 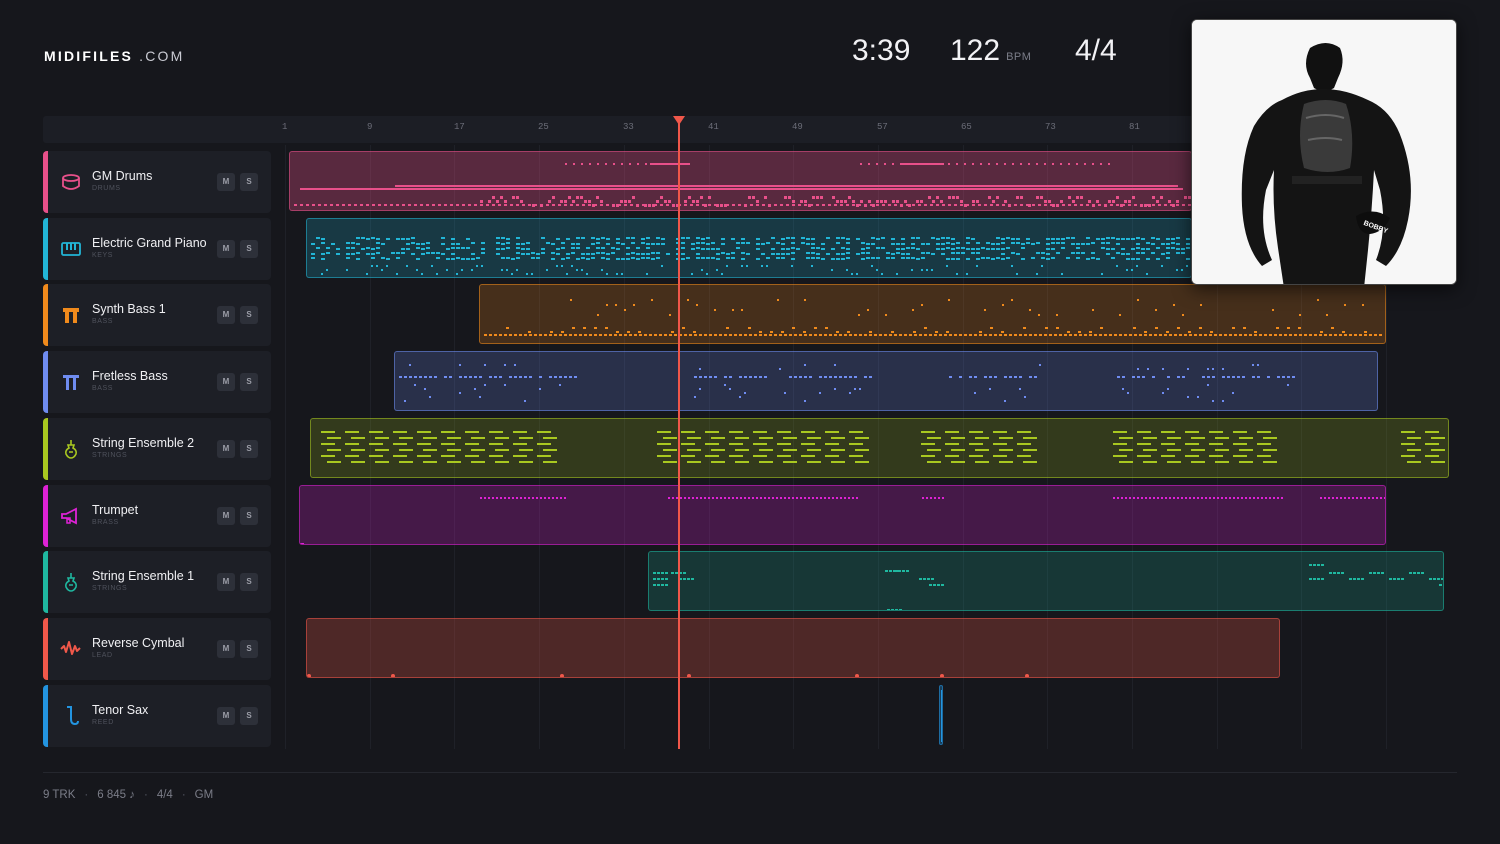 What do you see at coordinates (106, 188) in the screenshot?
I see `track-category: DRUMS` at bounding box center [106, 188].